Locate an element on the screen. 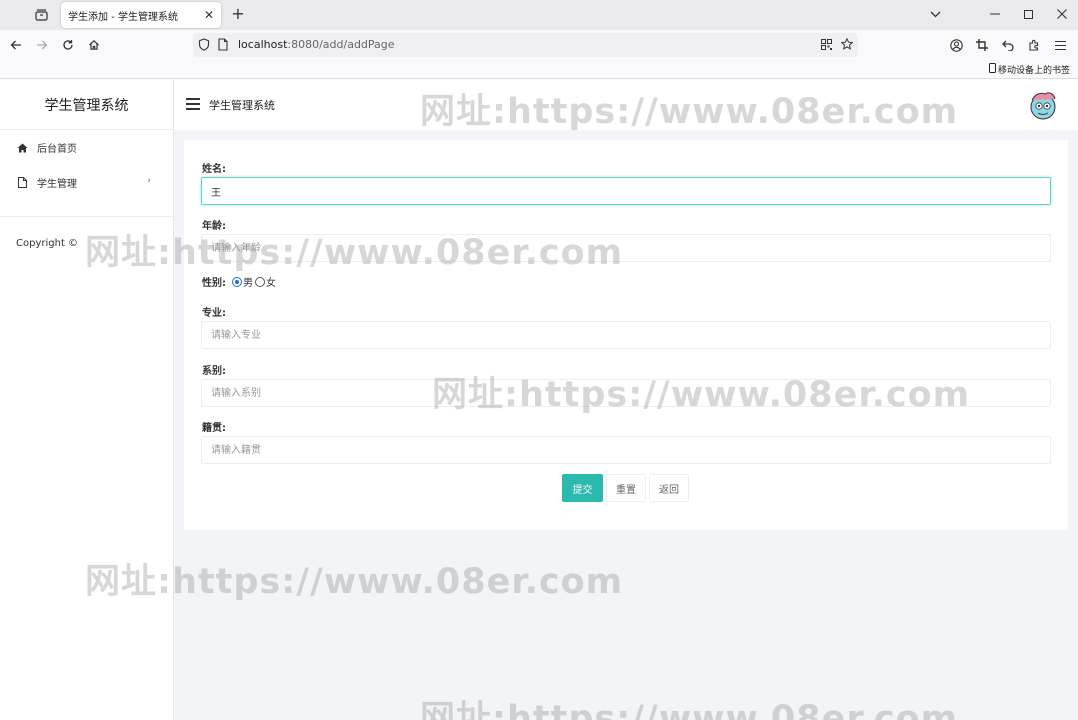 This screenshot has height=720, width=1078. department-input is located at coordinates (626, 393).